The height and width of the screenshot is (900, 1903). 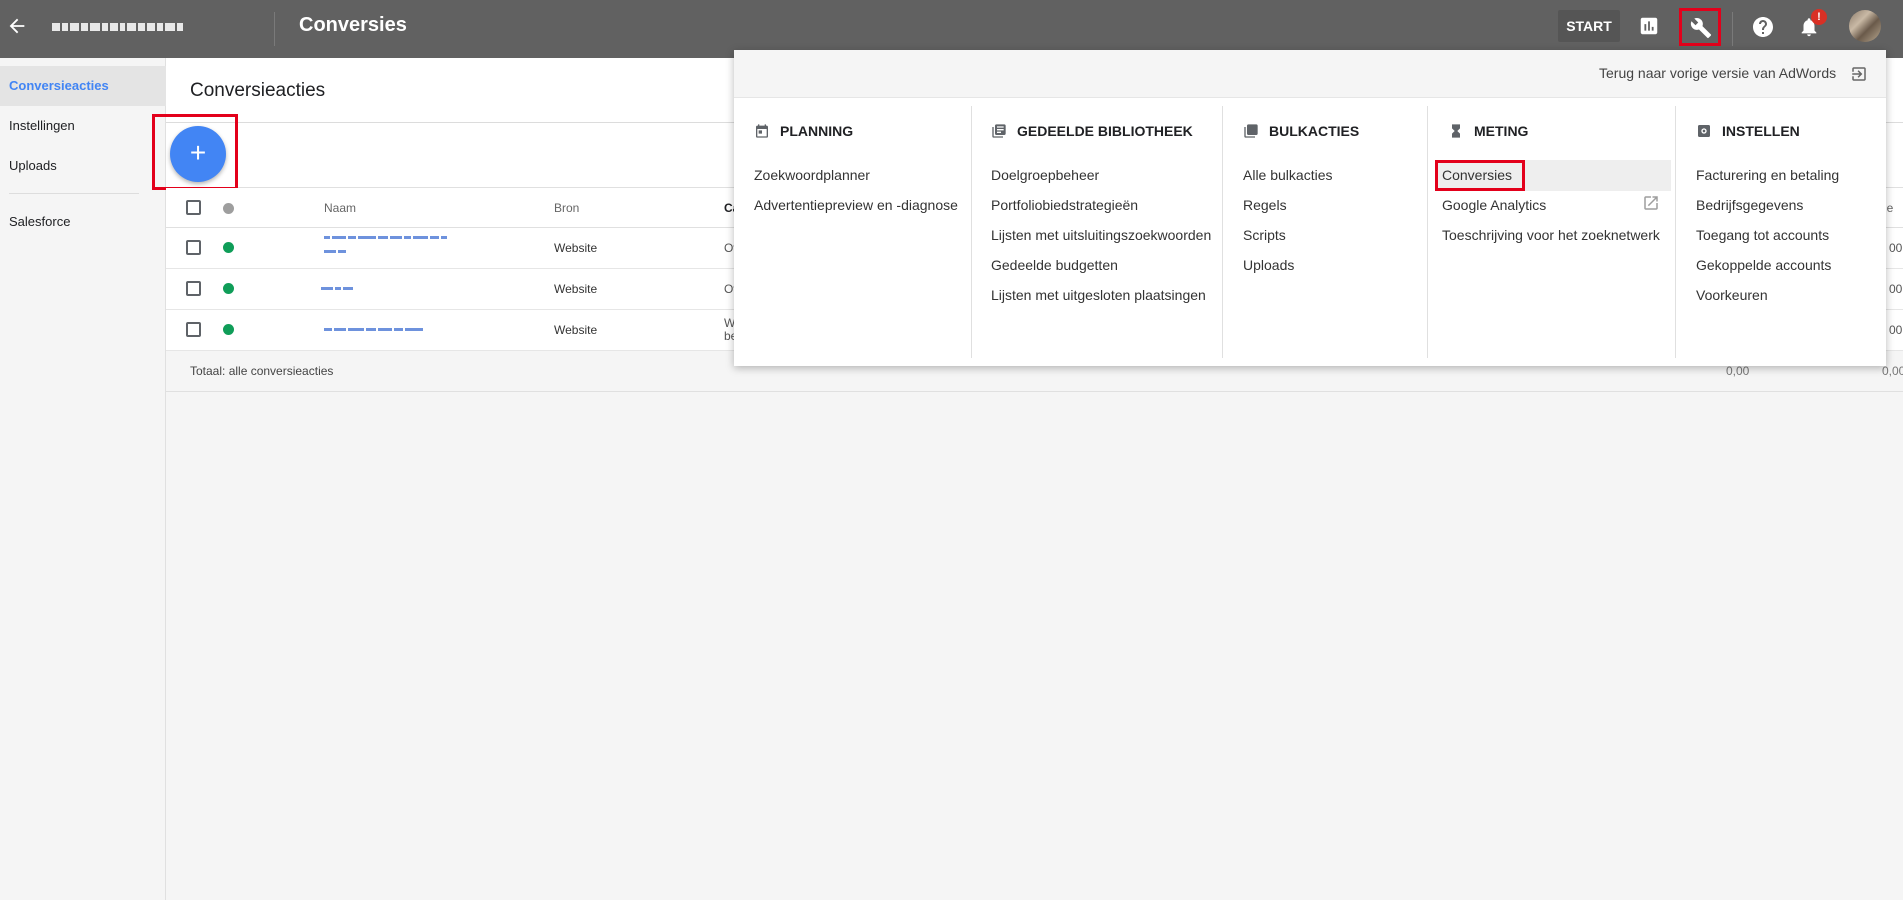 I want to click on previous-version-label: Terug naar vorige versie van AdWords, so click(x=1718, y=73).